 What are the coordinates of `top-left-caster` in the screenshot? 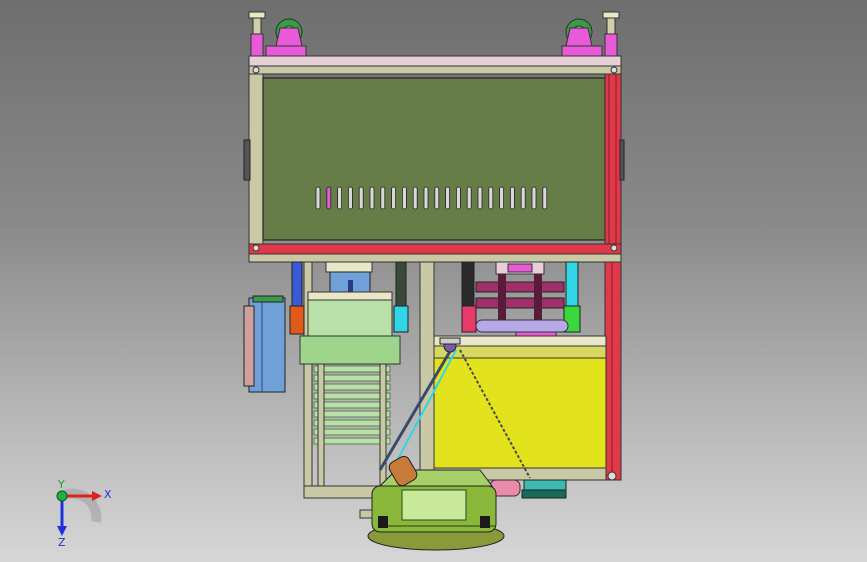 It's located at (277, 34).